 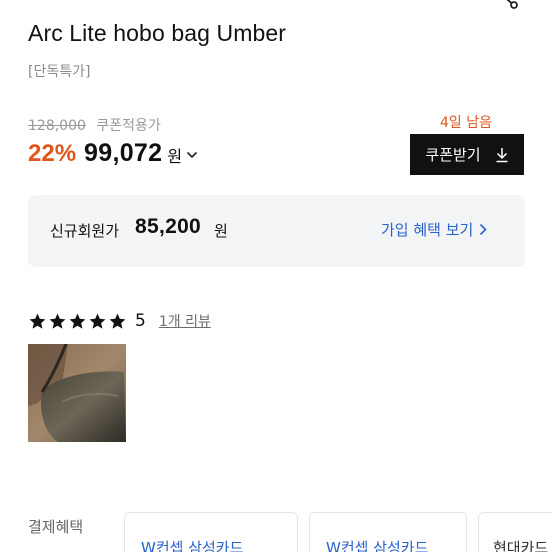 What do you see at coordinates (276, 231) in the screenshot?
I see `new-member-price-panel: 신규회원가 85,200 원 가입 혜택 보기` at bounding box center [276, 231].